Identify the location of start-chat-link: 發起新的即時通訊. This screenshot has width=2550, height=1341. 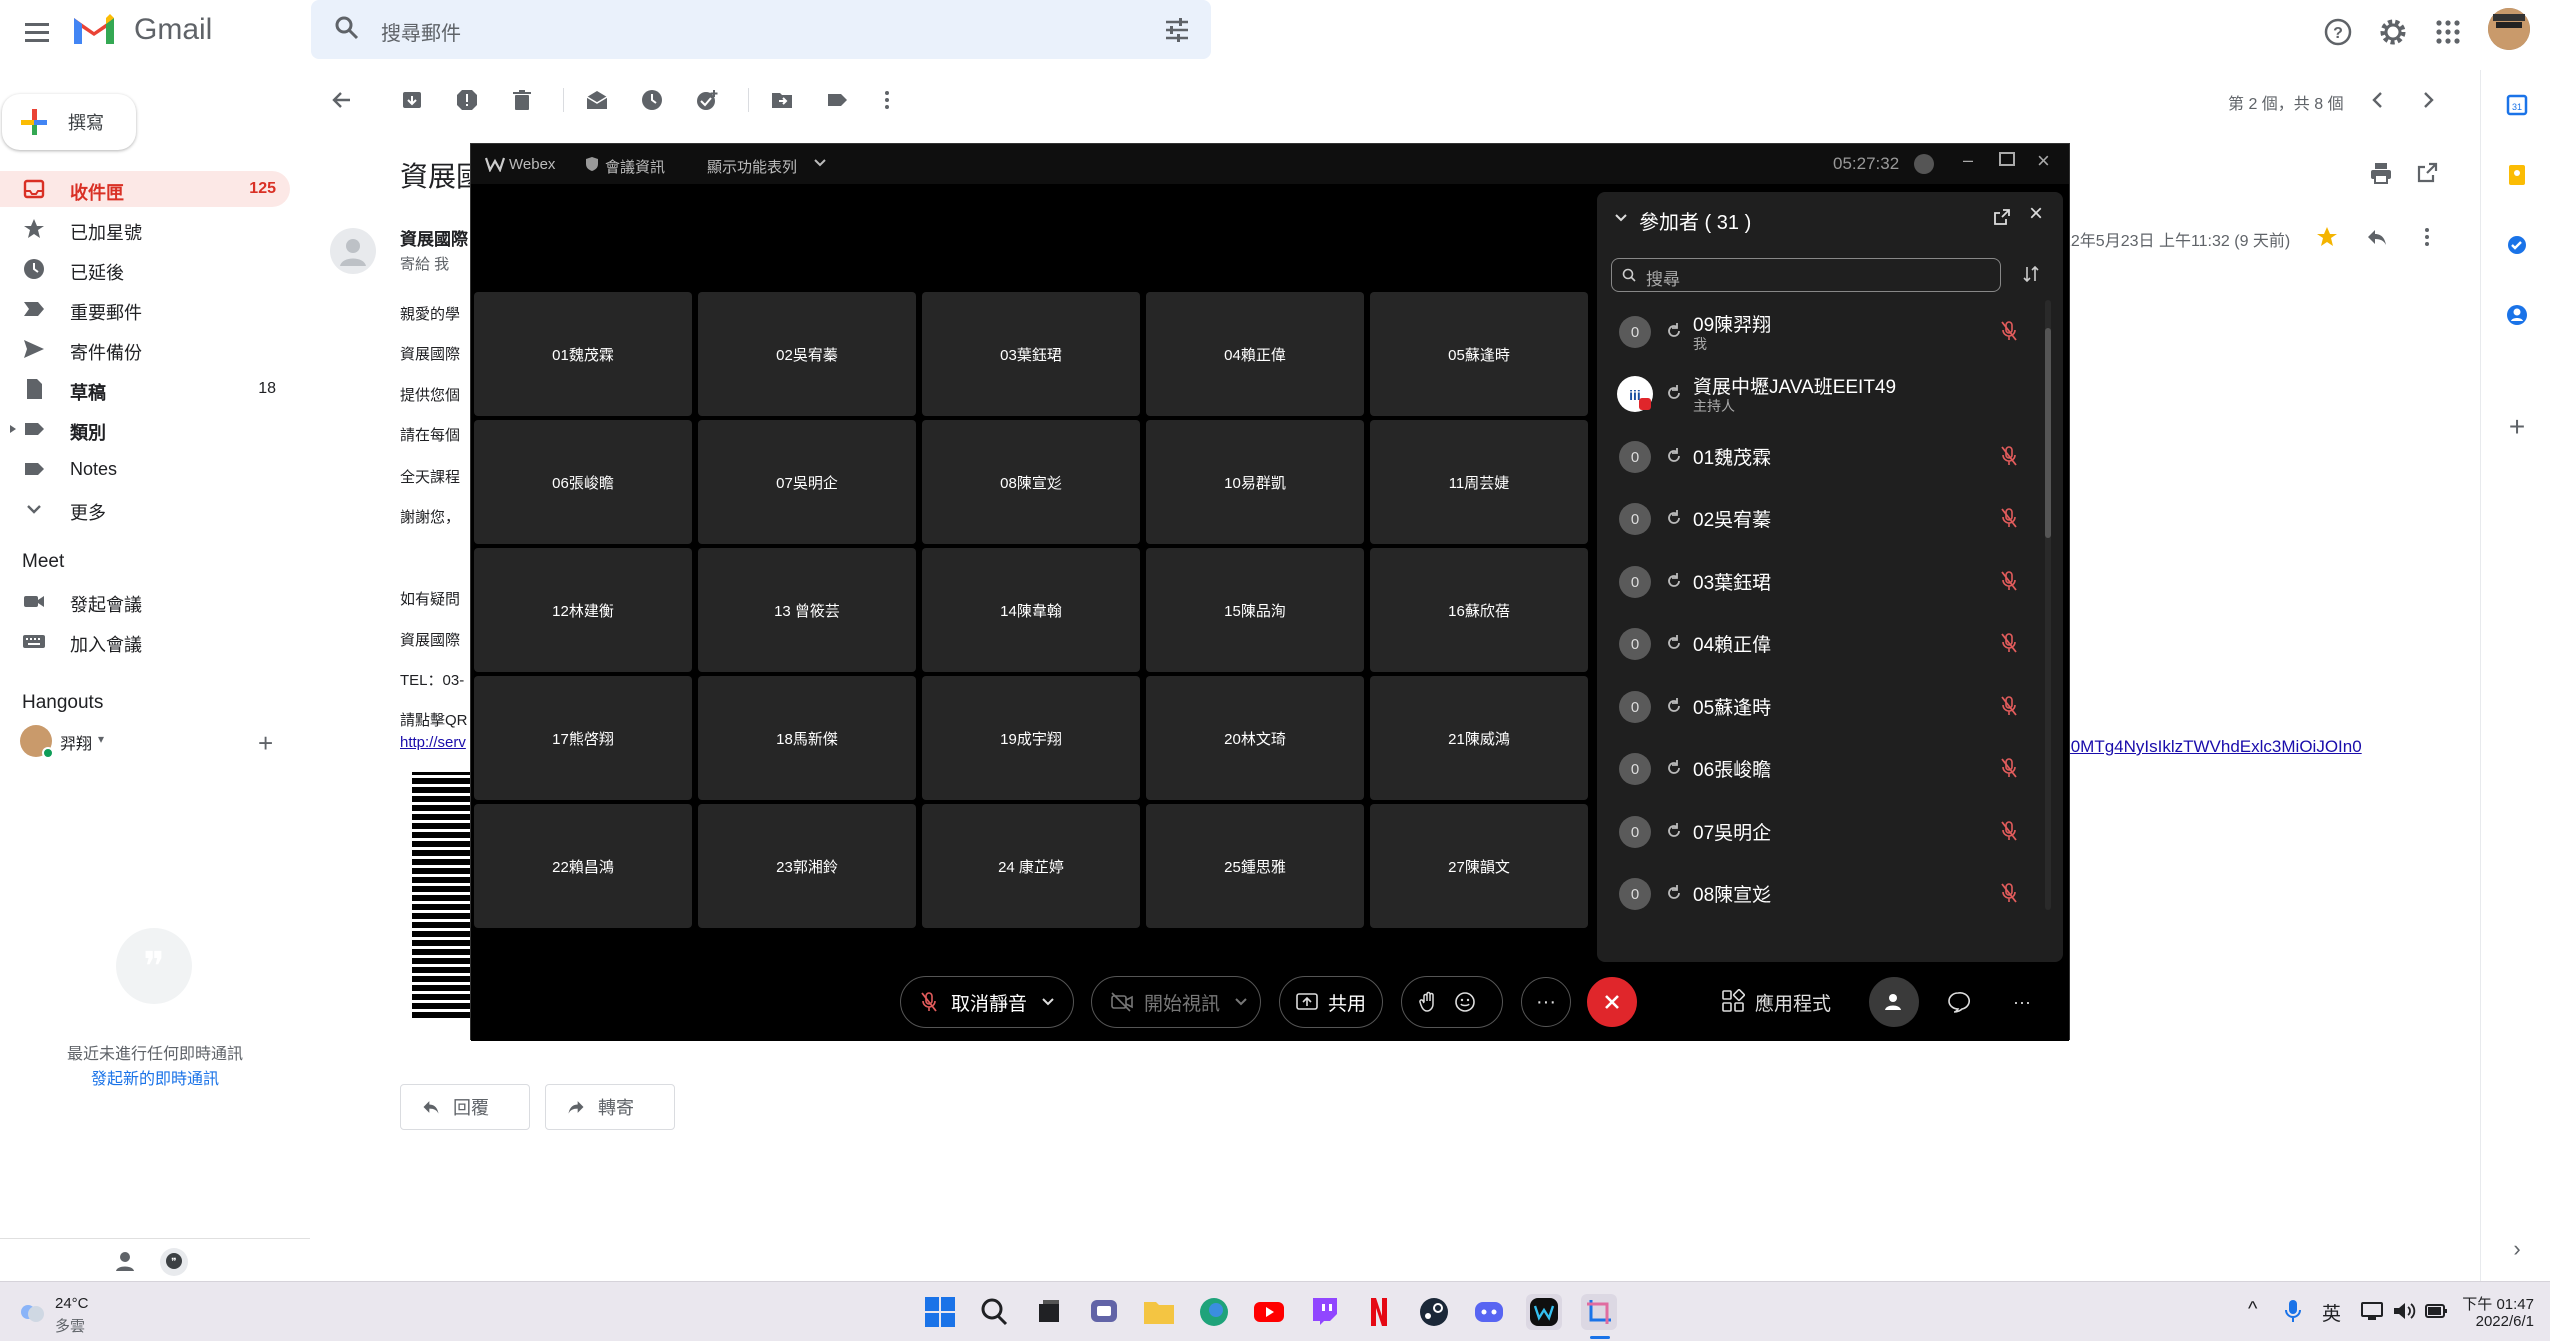
(155, 1077).